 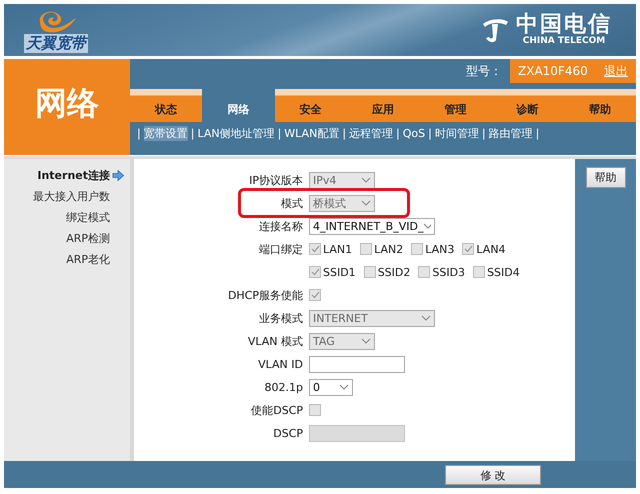 I want to click on field-label: 业务模式, so click(x=281, y=318).